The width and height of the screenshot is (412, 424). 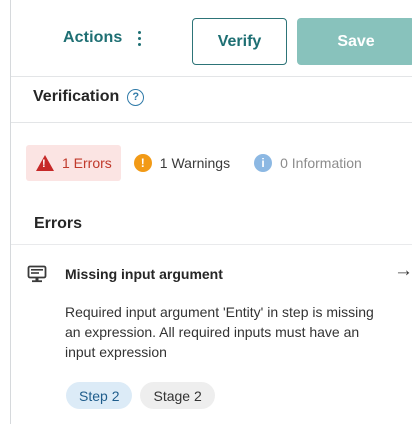 What do you see at coordinates (58, 223) in the screenshot?
I see `errors-heading: Errors` at bounding box center [58, 223].